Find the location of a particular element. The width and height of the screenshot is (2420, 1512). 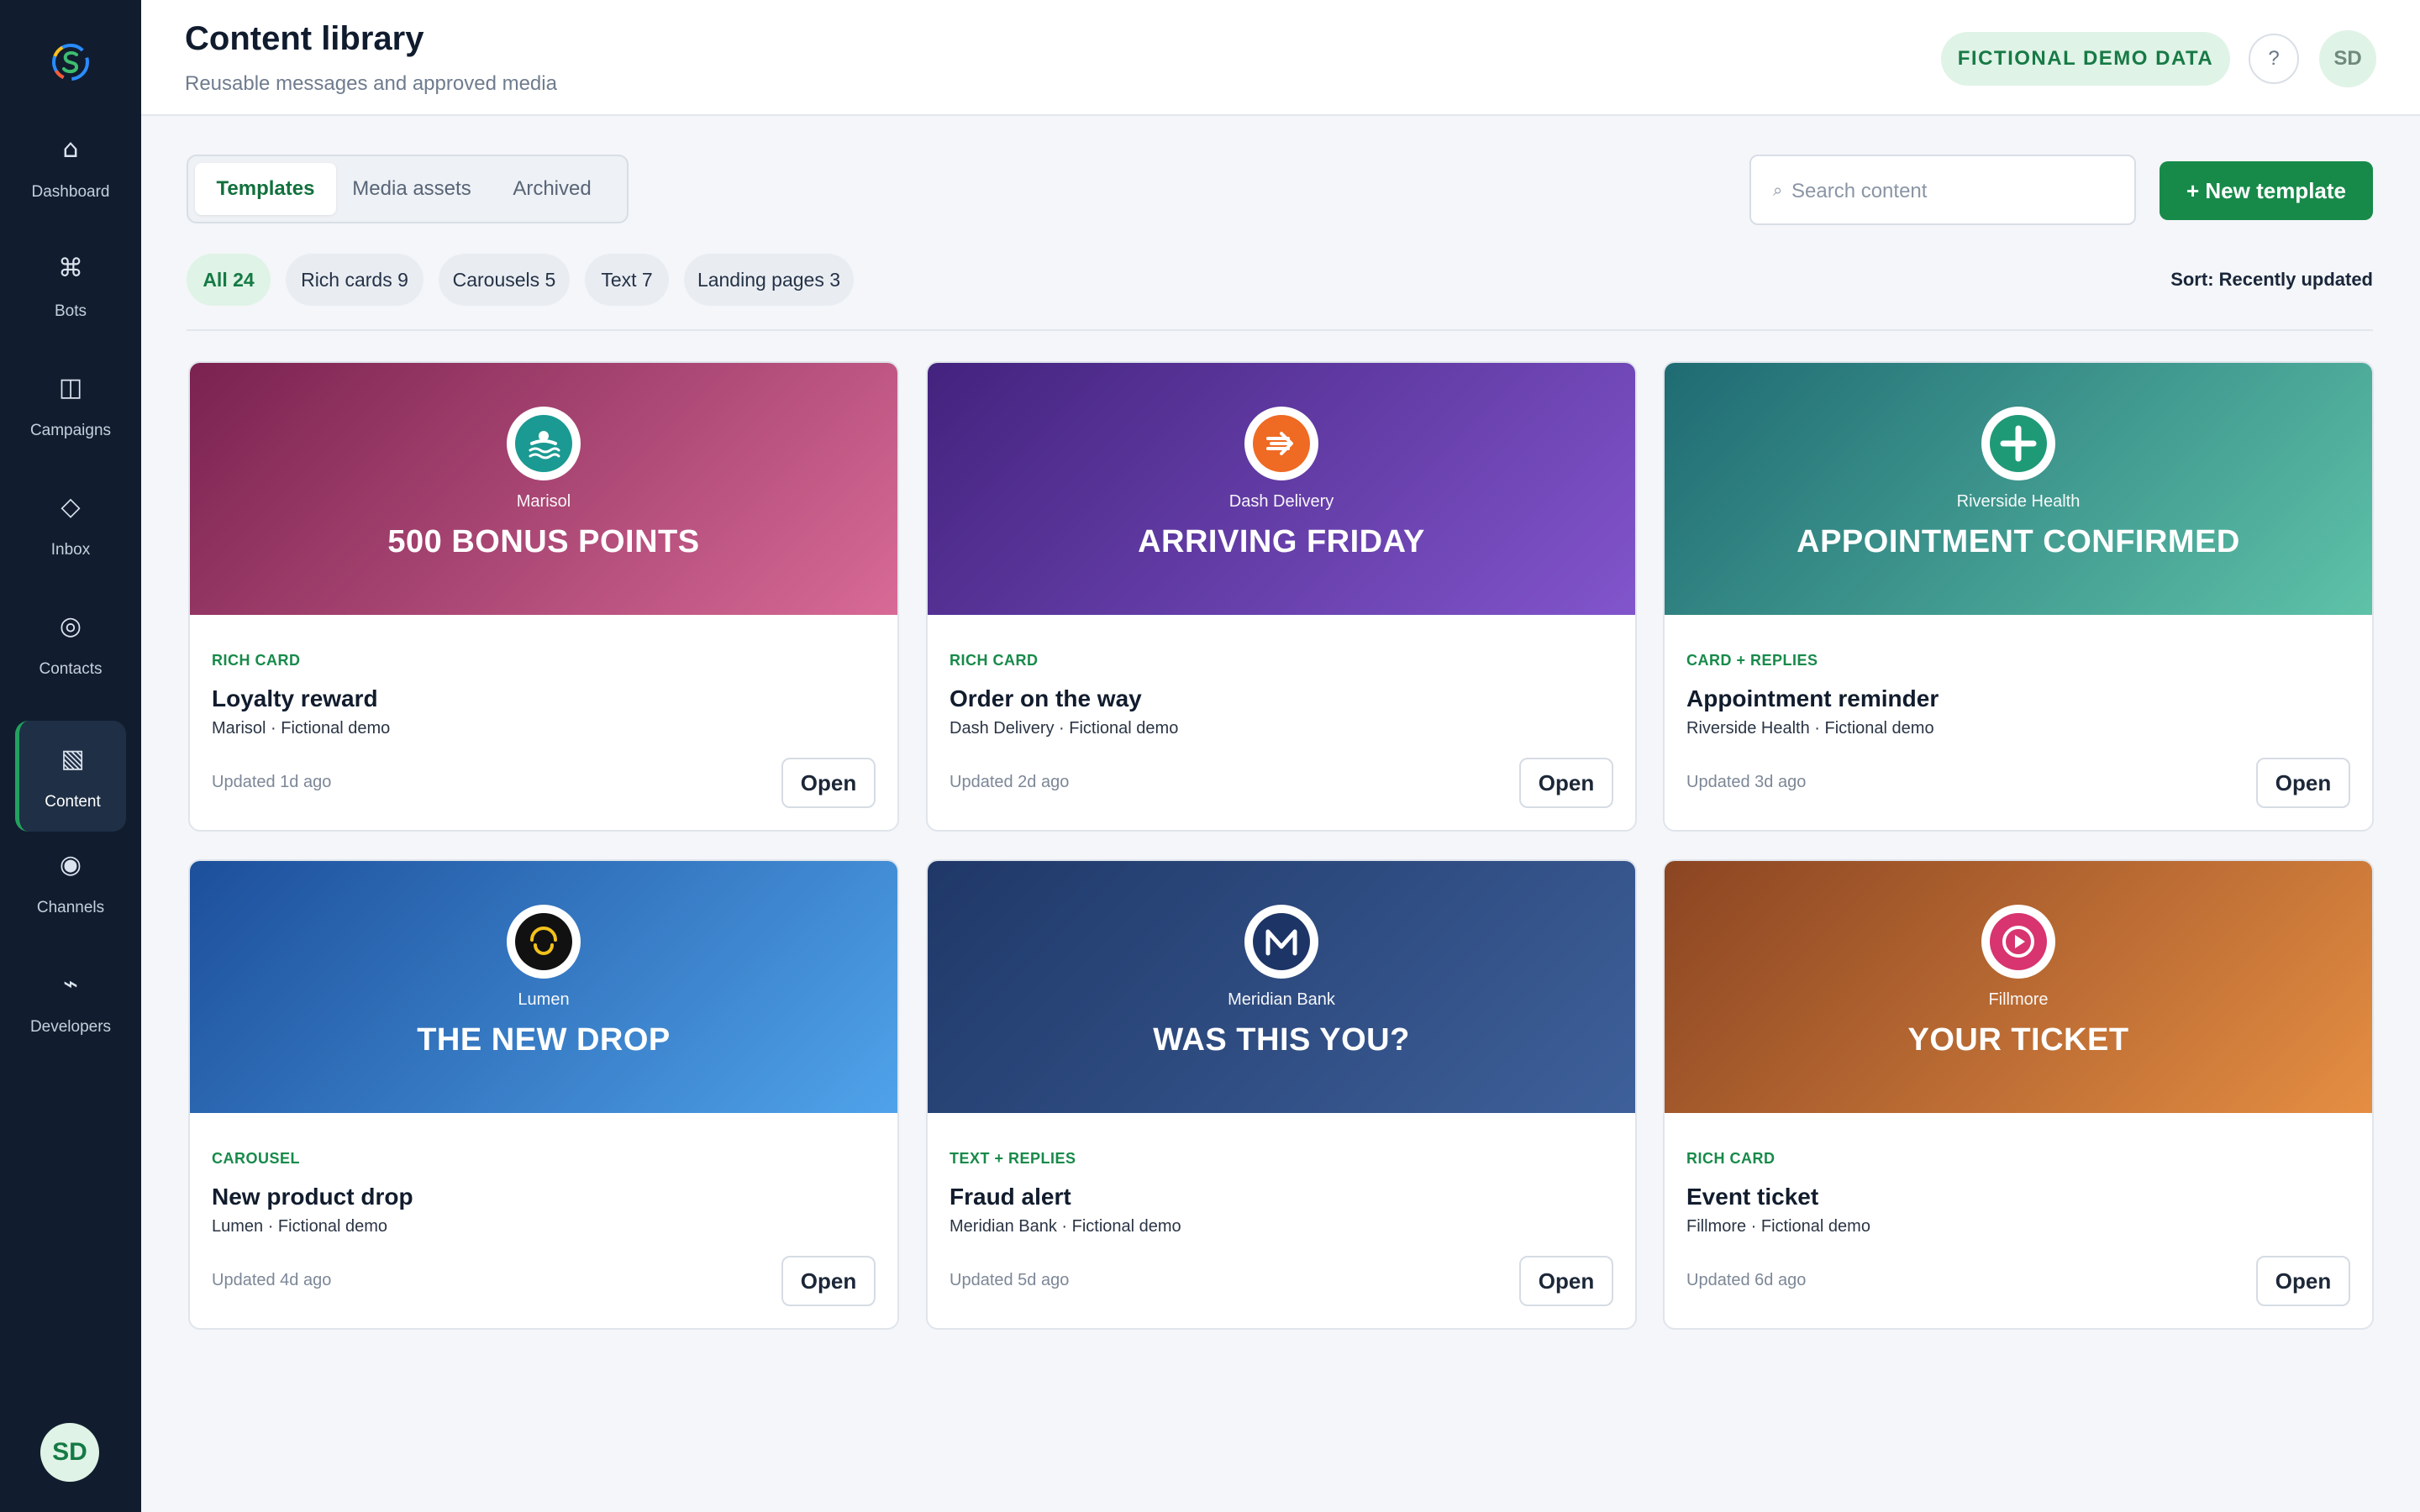

page-subtitle: Reusable messages and approved media is located at coordinates (371, 83).